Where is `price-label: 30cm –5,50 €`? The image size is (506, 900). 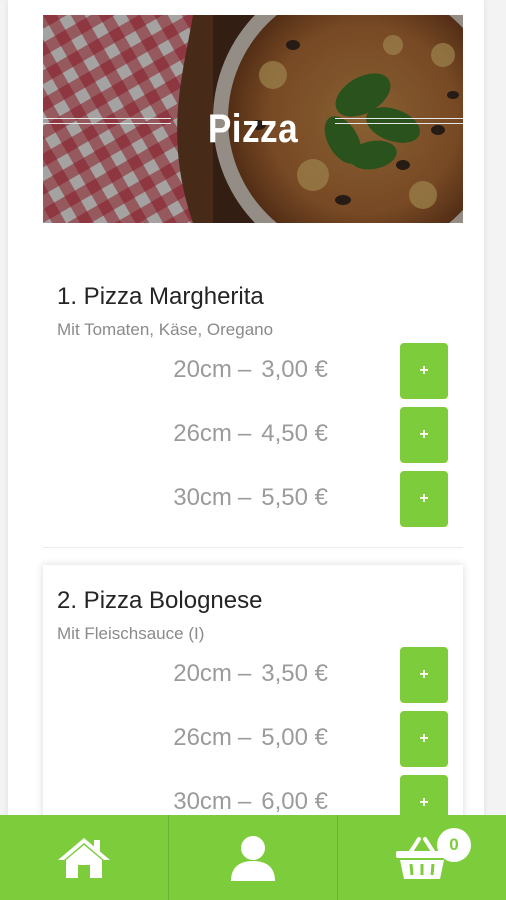
price-label: 30cm –5,50 € is located at coordinates (250, 498).